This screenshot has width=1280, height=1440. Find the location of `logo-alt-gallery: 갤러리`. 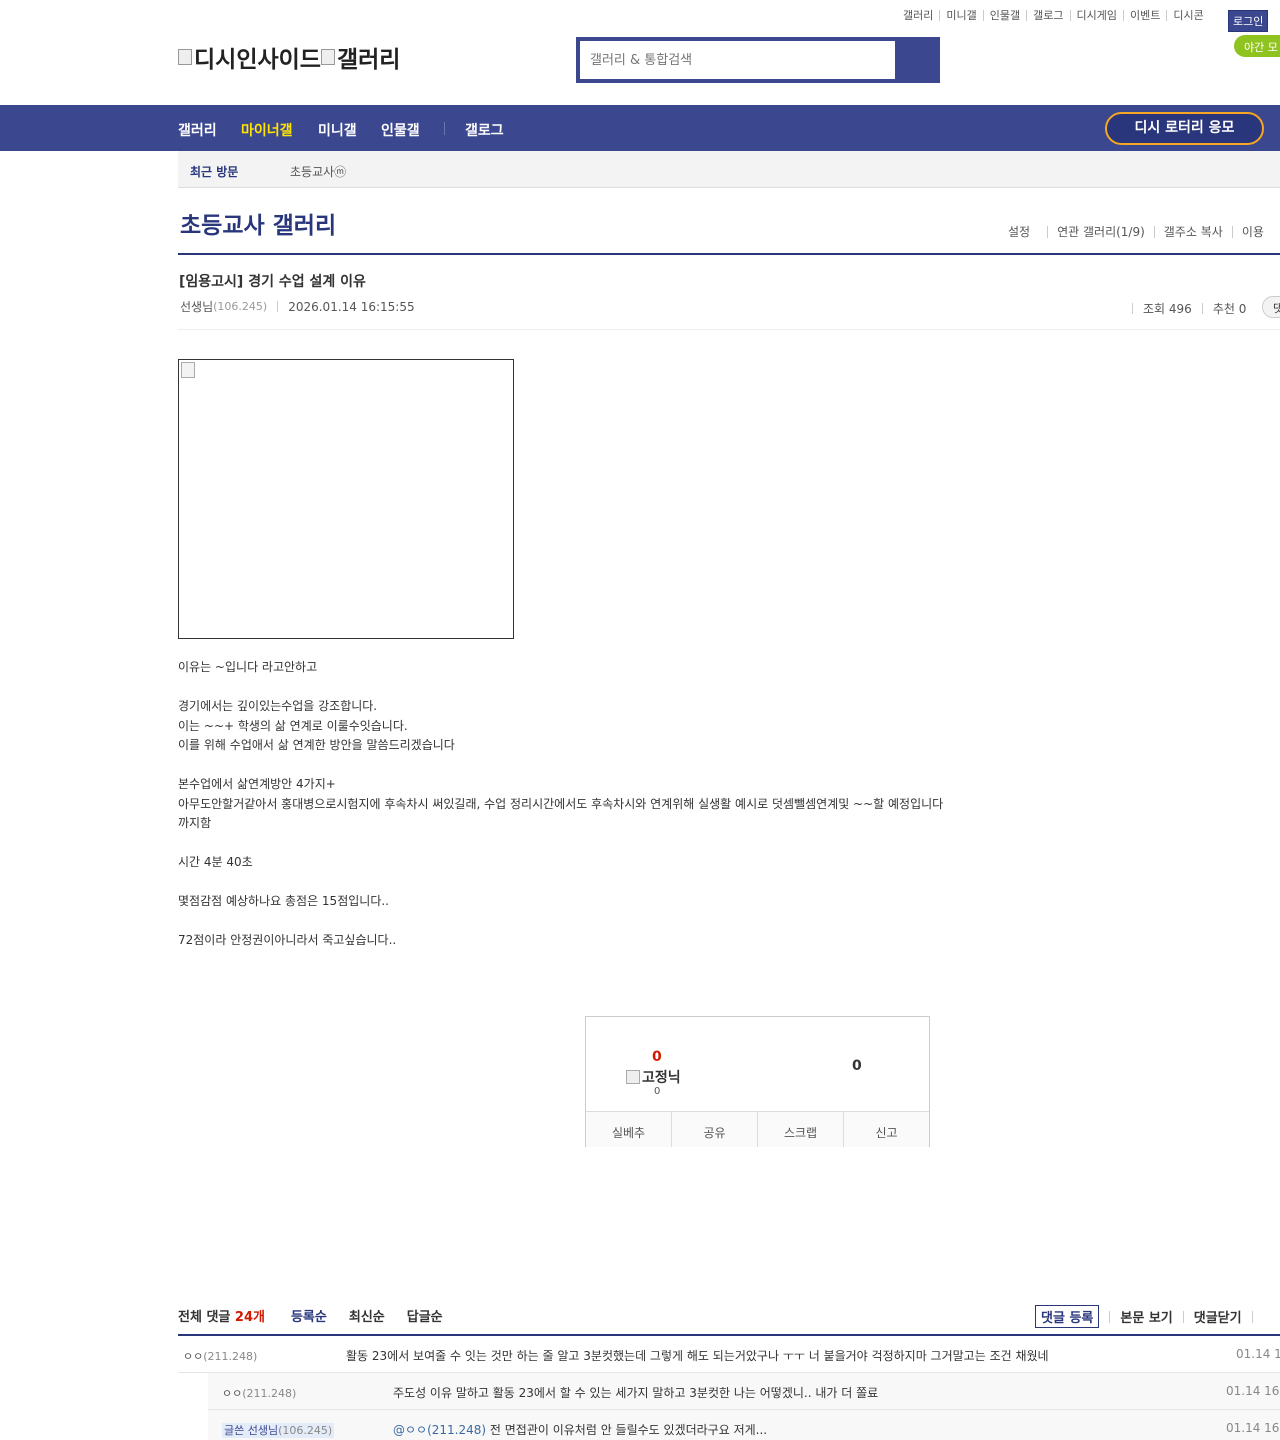

logo-alt-gallery: 갤러리 is located at coordinates (368, 60).